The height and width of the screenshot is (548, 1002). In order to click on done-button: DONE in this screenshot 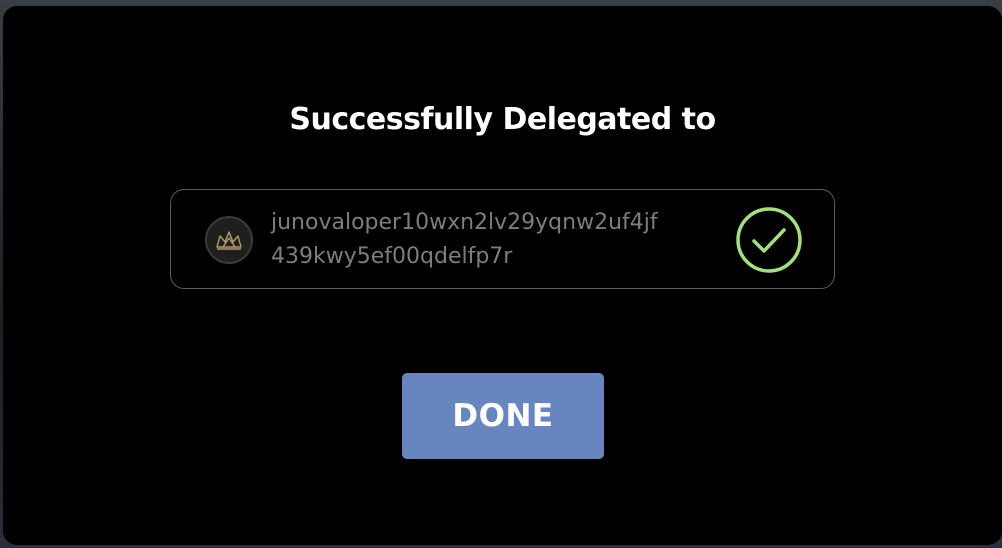, I will do `click(503, 416)`.